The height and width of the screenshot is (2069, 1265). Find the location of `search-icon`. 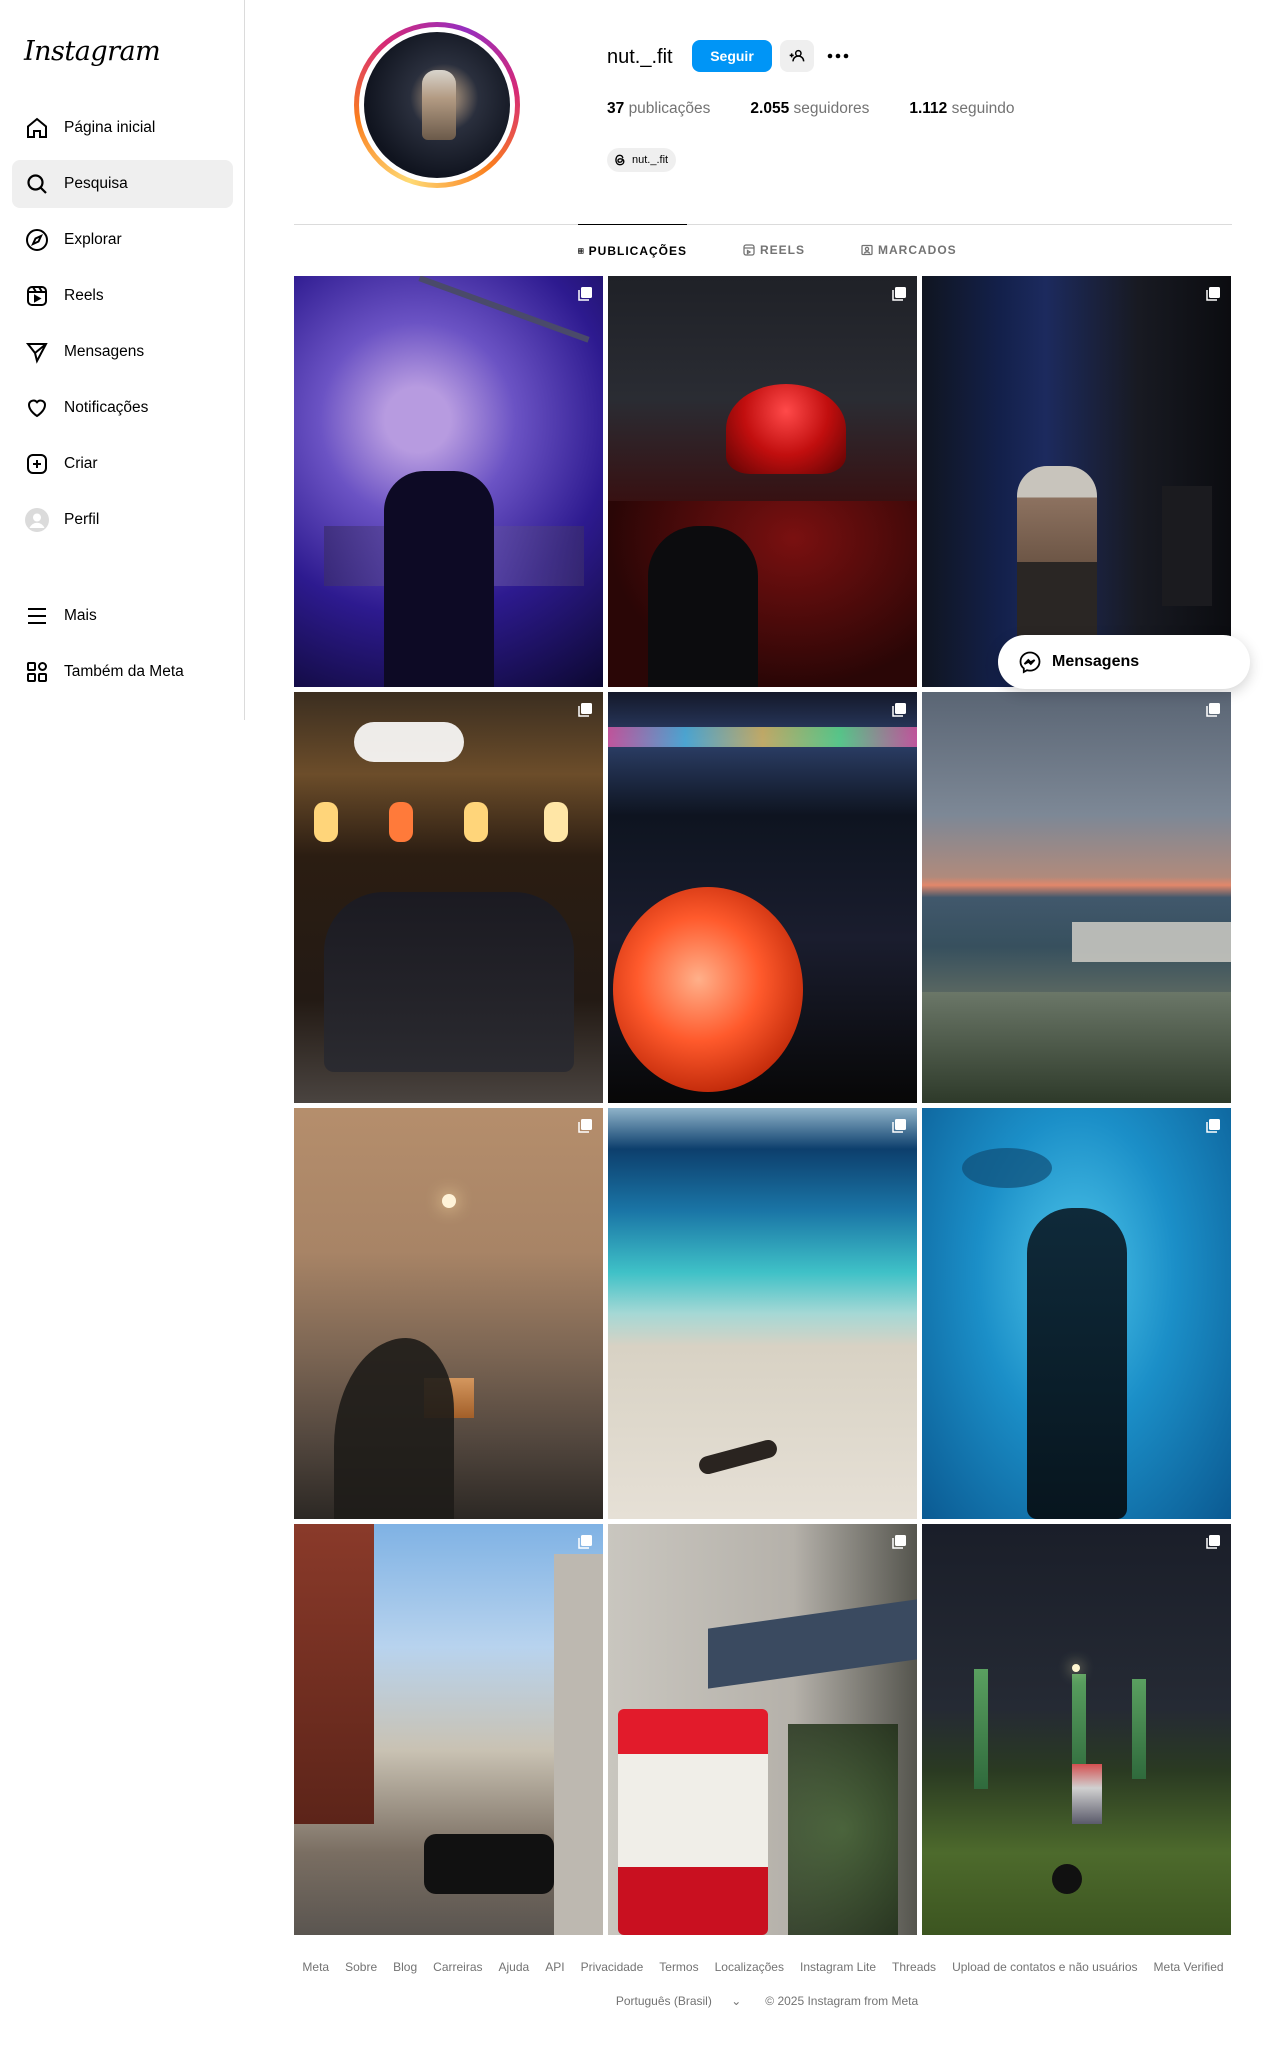

search-icon is located at coordinates (37, 184).